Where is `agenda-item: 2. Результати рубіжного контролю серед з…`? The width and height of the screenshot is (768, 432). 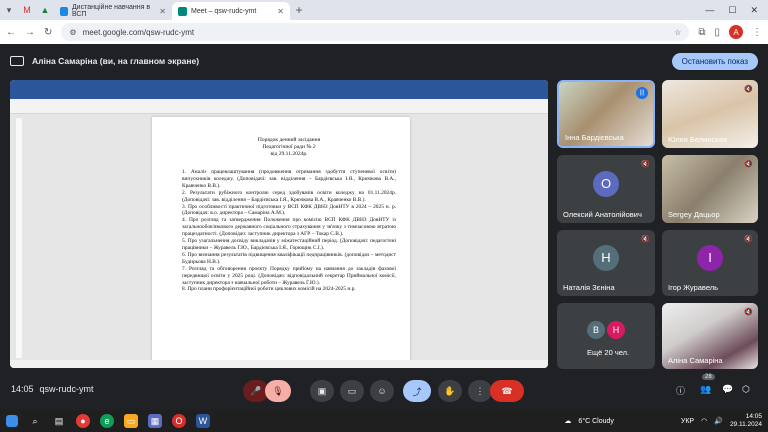
agenda-item: 2. Результати рубіжного контролю серед з… is located at coordinates (289, 196).